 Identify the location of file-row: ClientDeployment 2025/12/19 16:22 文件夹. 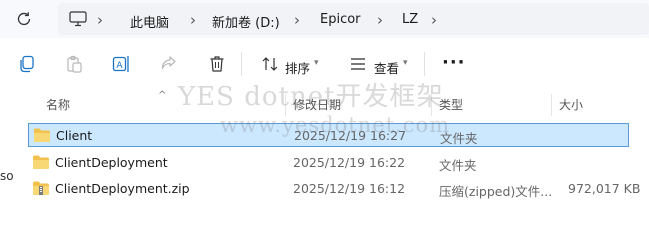
(328, 163).